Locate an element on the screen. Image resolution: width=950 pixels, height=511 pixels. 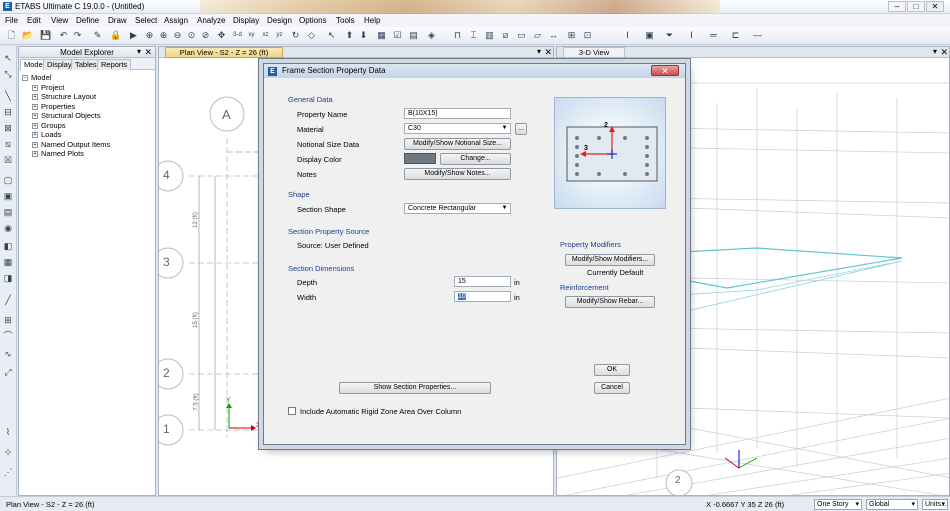
menu-analyze: Analyze is located at coordinates (211, 20).